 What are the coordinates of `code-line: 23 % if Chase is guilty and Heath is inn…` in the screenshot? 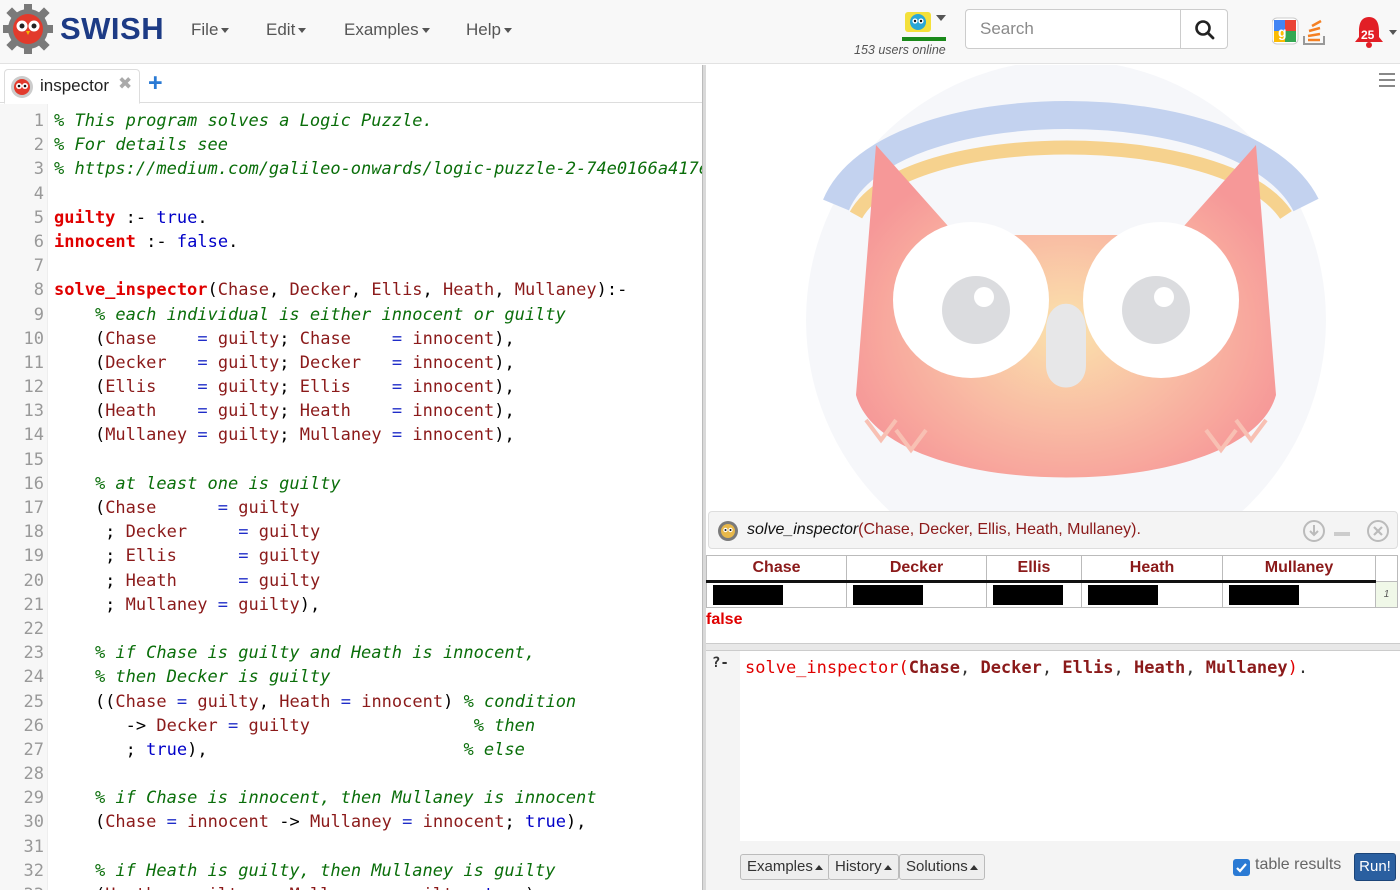 It's located at (351, 653).